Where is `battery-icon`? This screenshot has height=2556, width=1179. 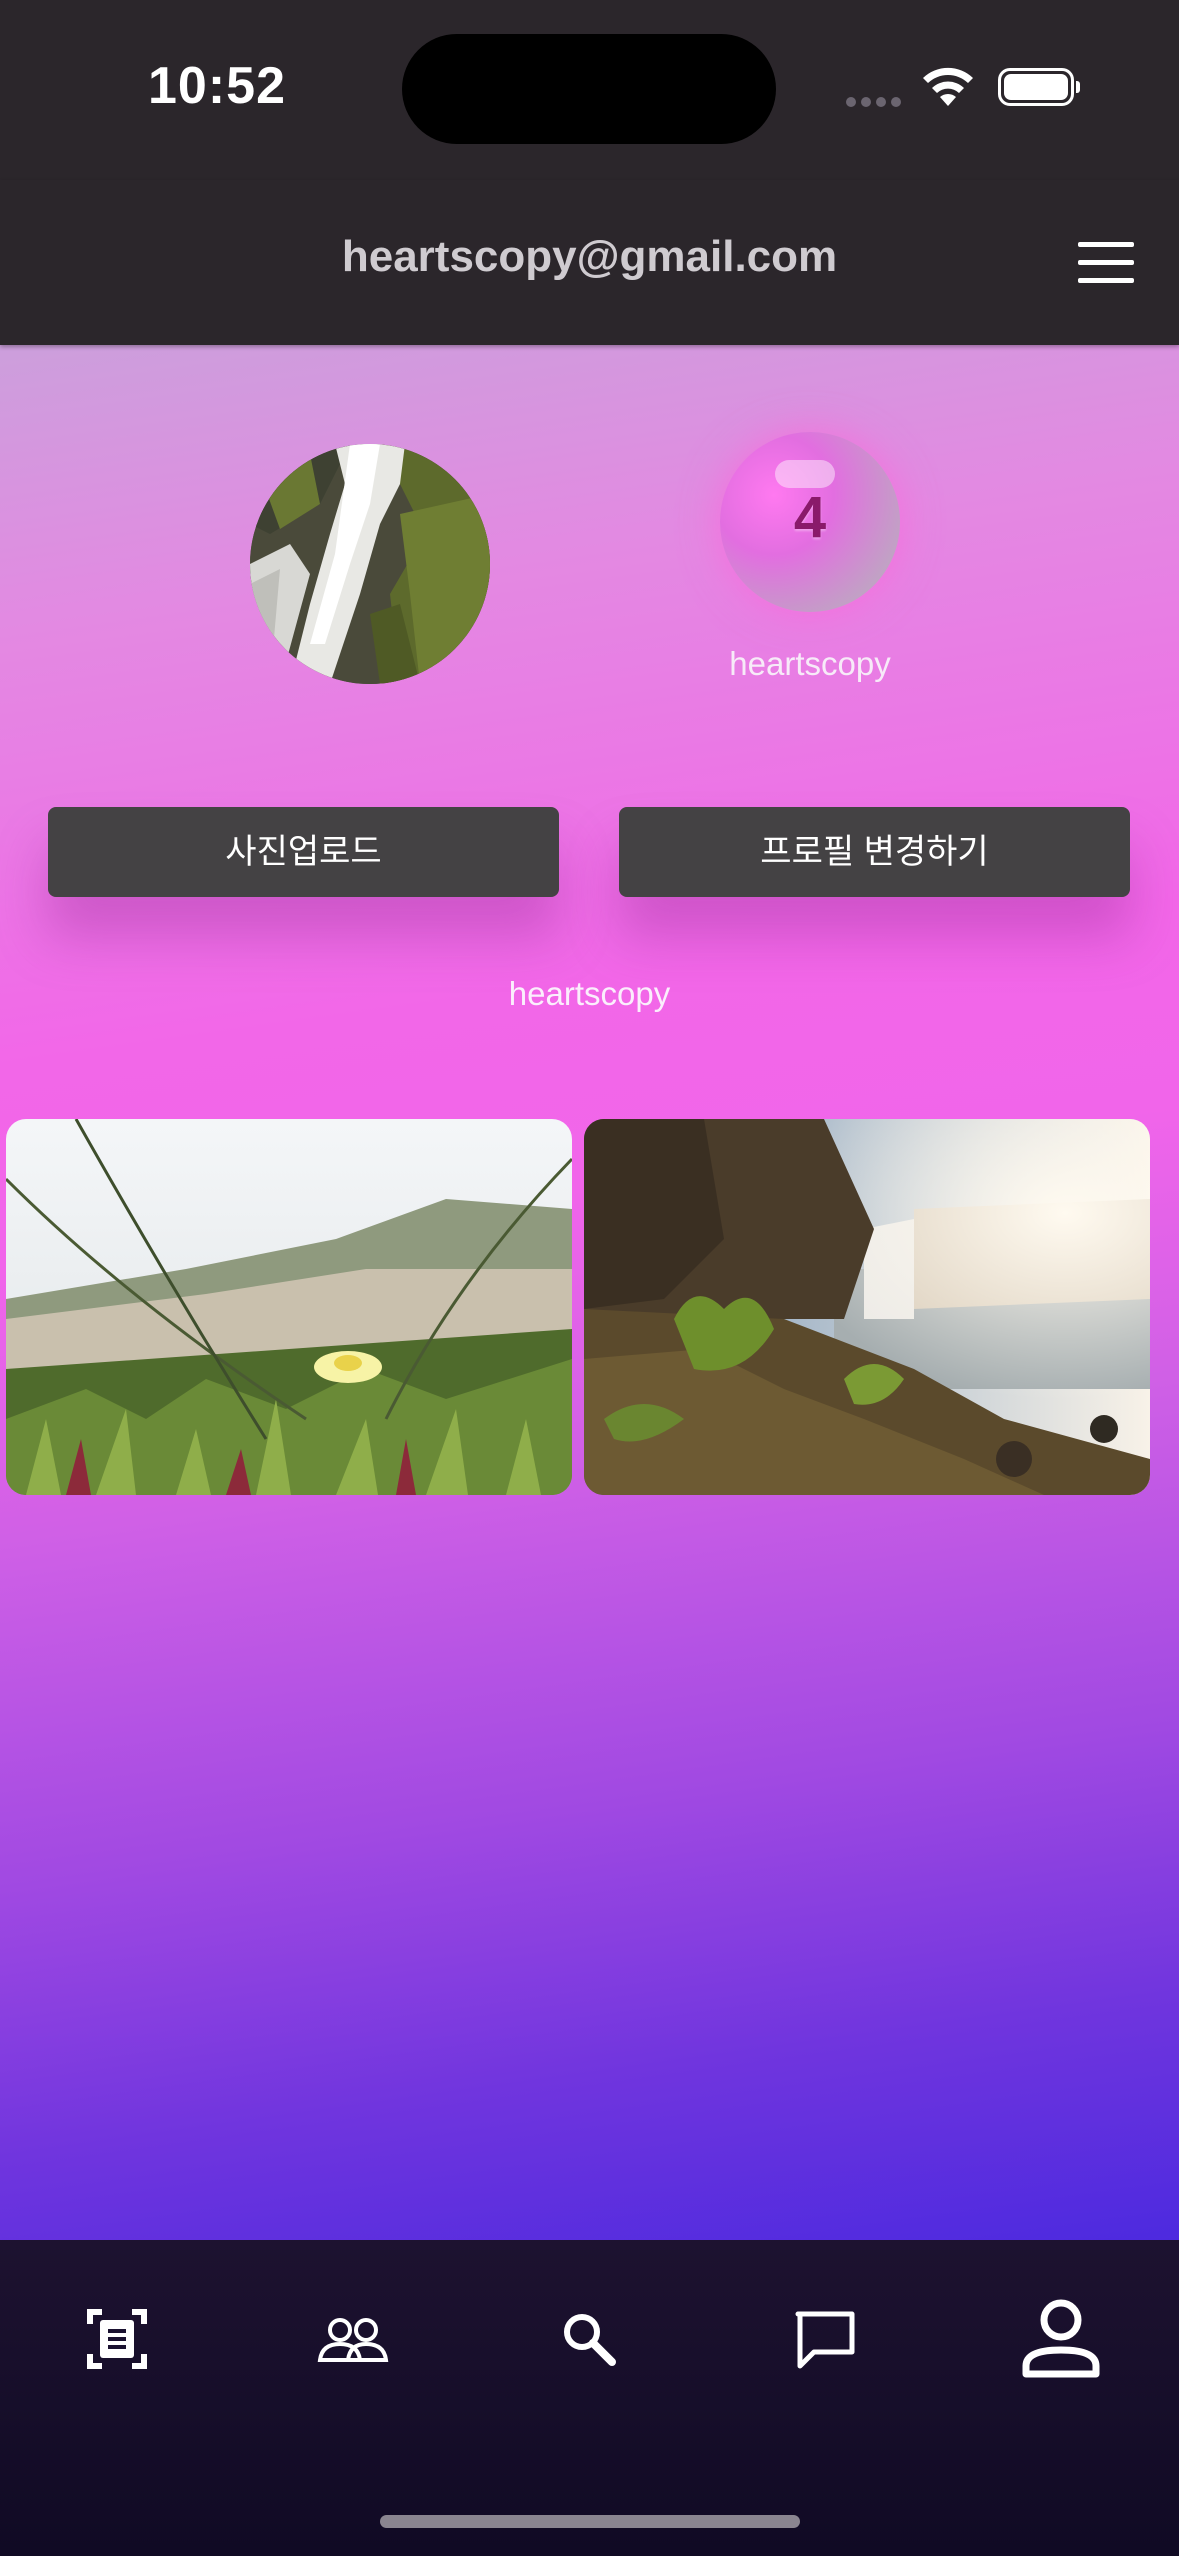 battery-icon is located at coordinates (1039, 87).